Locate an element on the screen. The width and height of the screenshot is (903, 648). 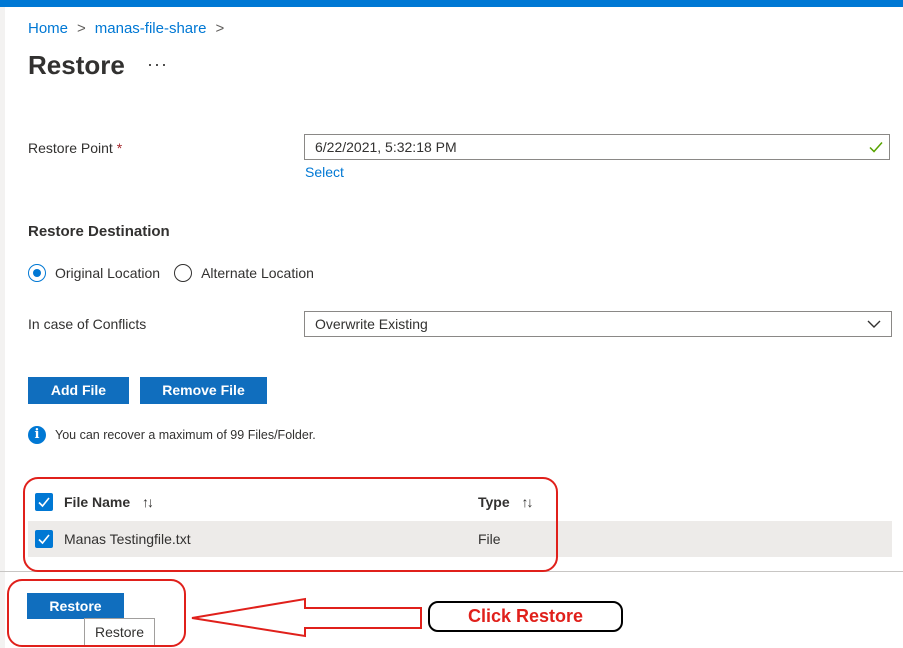
radio-alternate-location: Alternate Location is located at coordinates (244, 273).